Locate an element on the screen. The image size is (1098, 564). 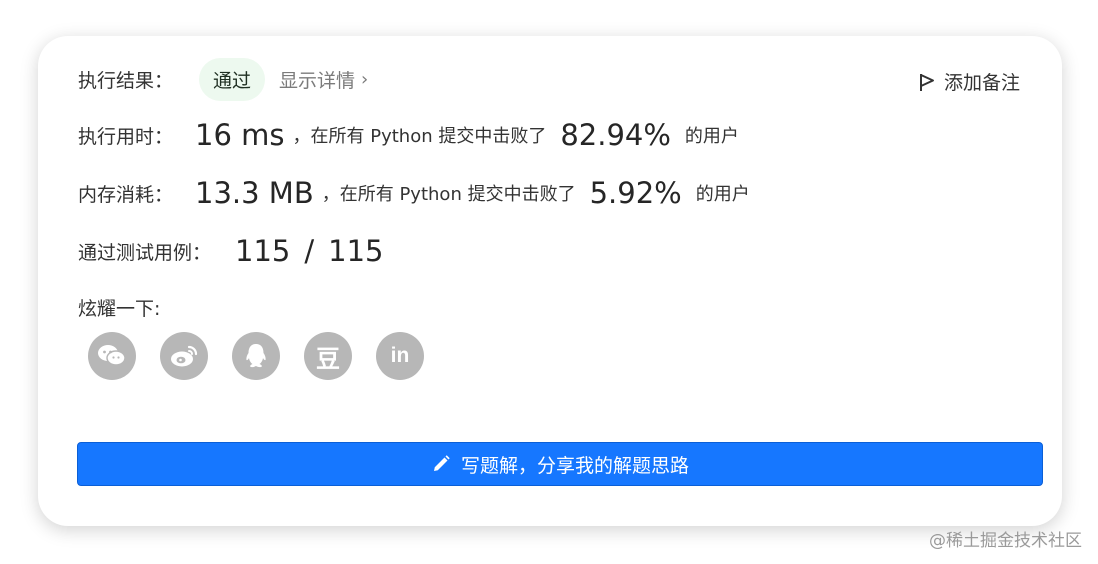
chevron-right-icon: › is located at coordinates (365, 79).